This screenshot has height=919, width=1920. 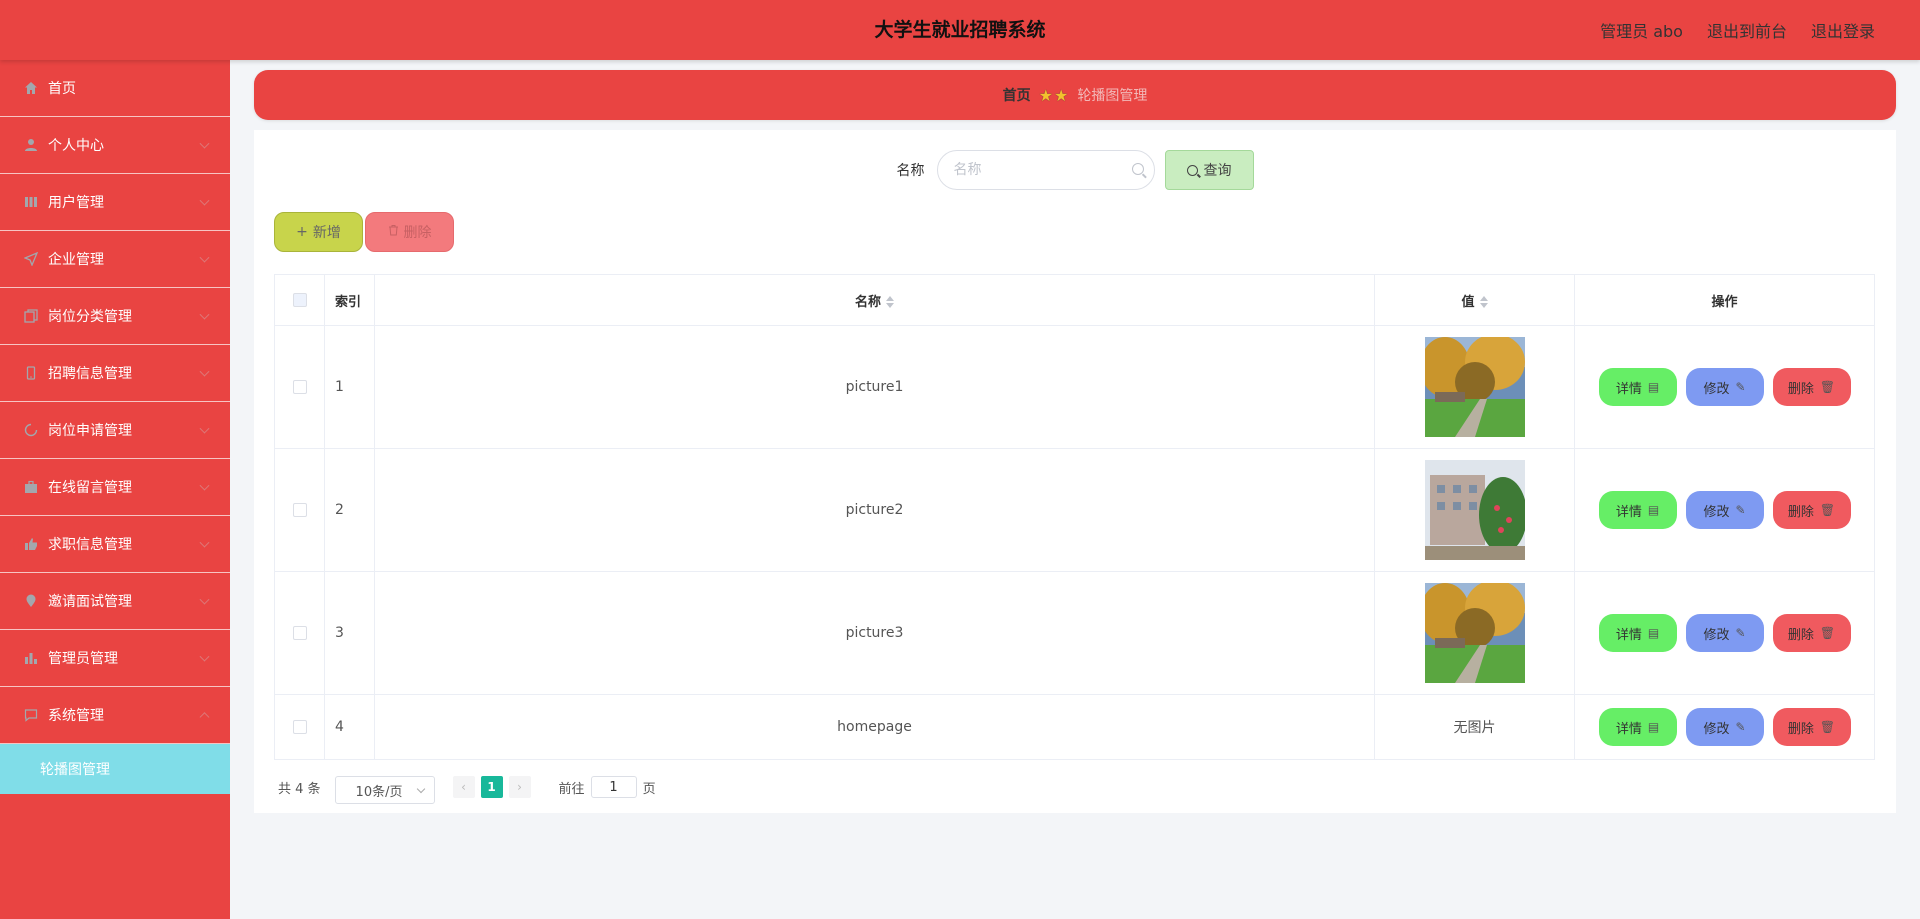 I want to click on sidebar-item-job-category: 岗位分类管理, so click(x=115, y=316).